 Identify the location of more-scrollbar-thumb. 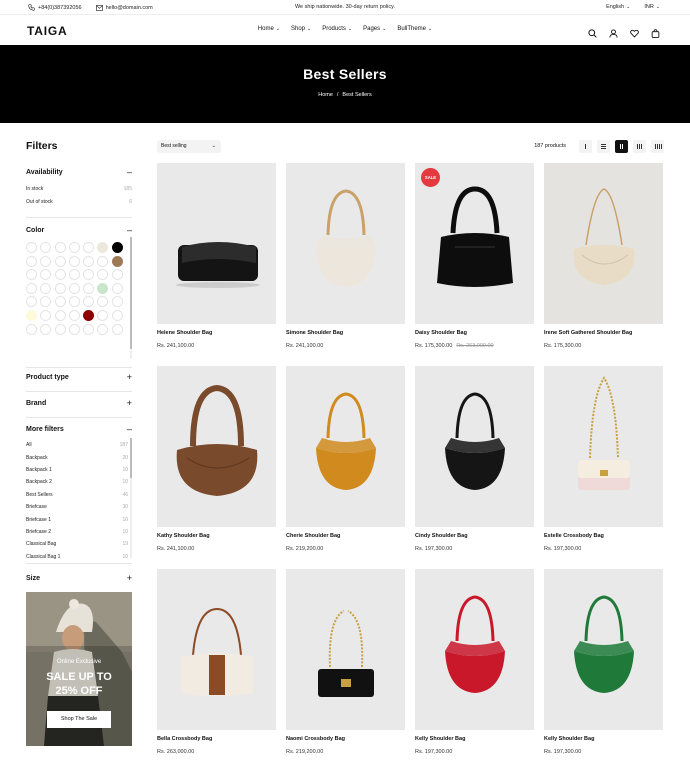
(131, 458).